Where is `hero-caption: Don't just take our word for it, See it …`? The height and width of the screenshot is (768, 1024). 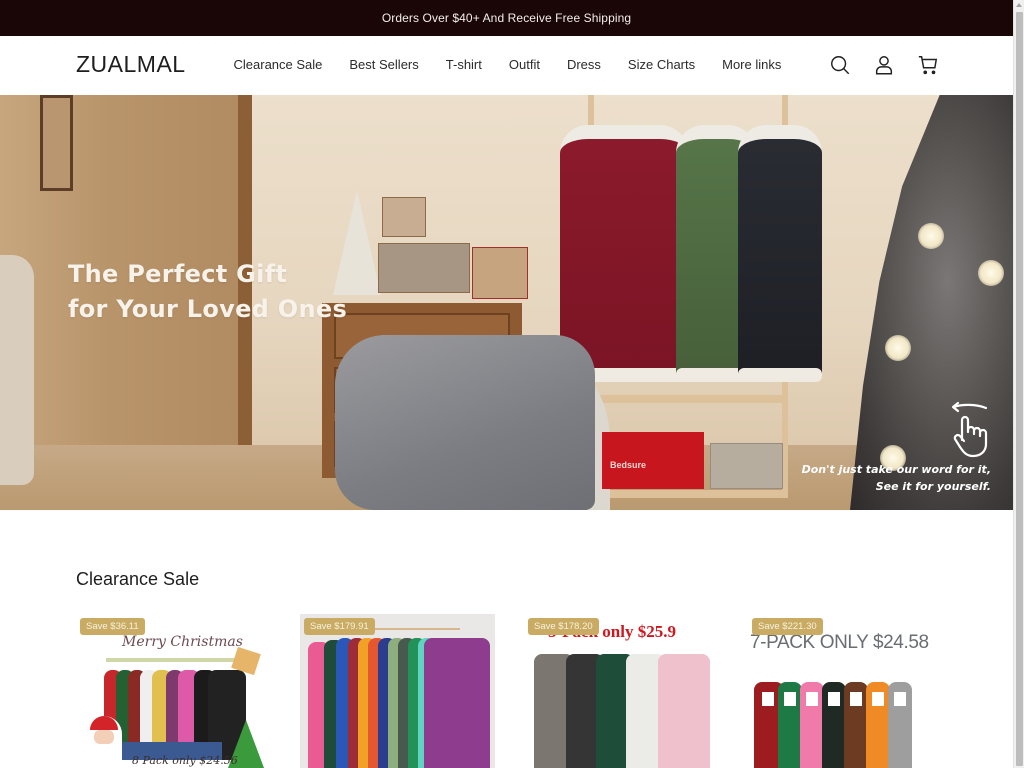 hero-caption: Don't just take our word for it, See it … is located at coordinates (896, 478).